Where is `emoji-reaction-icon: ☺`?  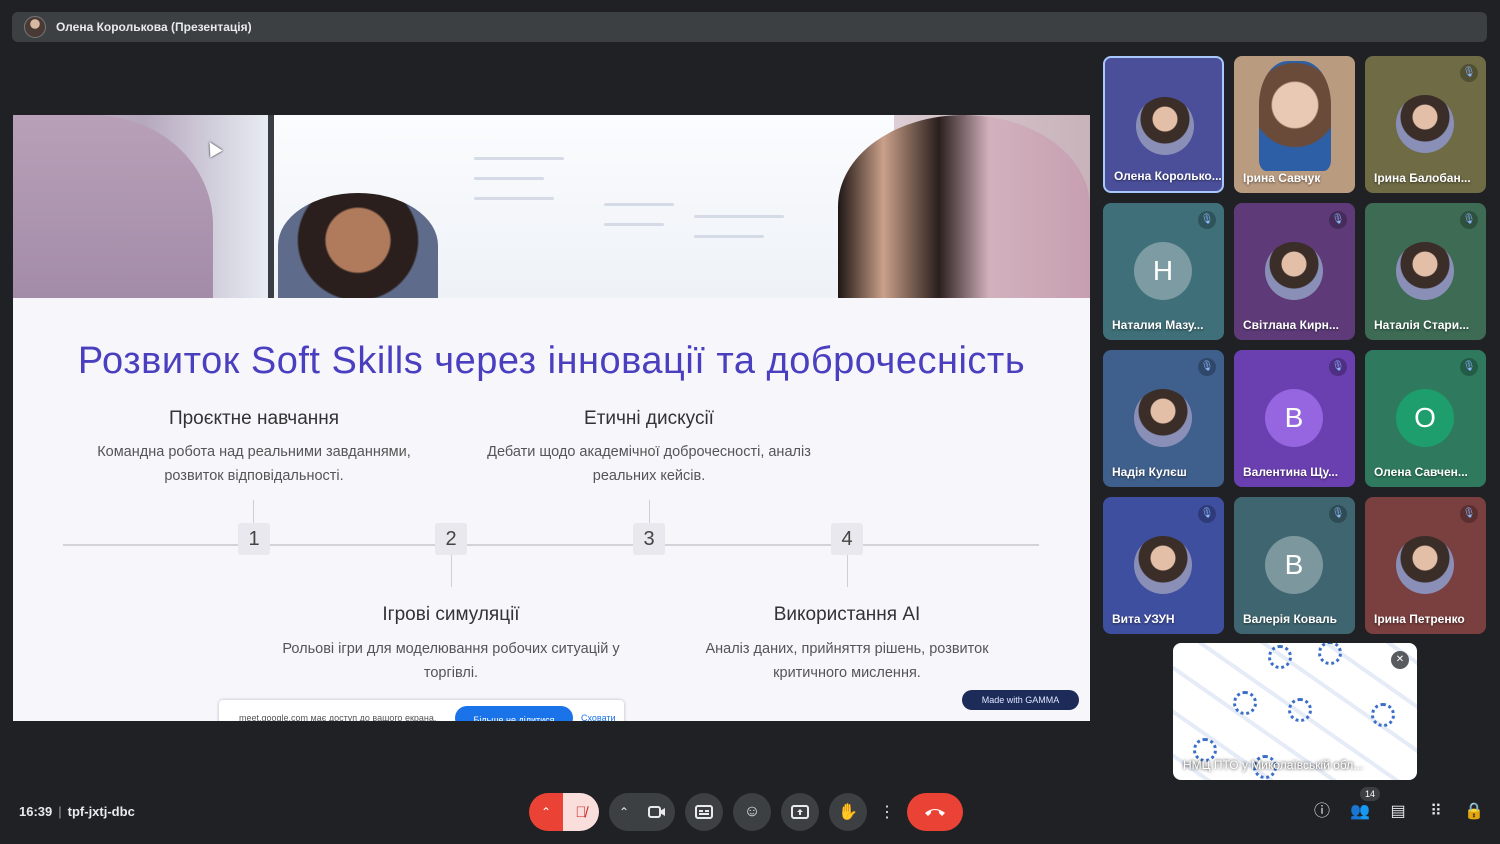
emoji-reaction-icon: ☺ is located at coordinates (752, 812).